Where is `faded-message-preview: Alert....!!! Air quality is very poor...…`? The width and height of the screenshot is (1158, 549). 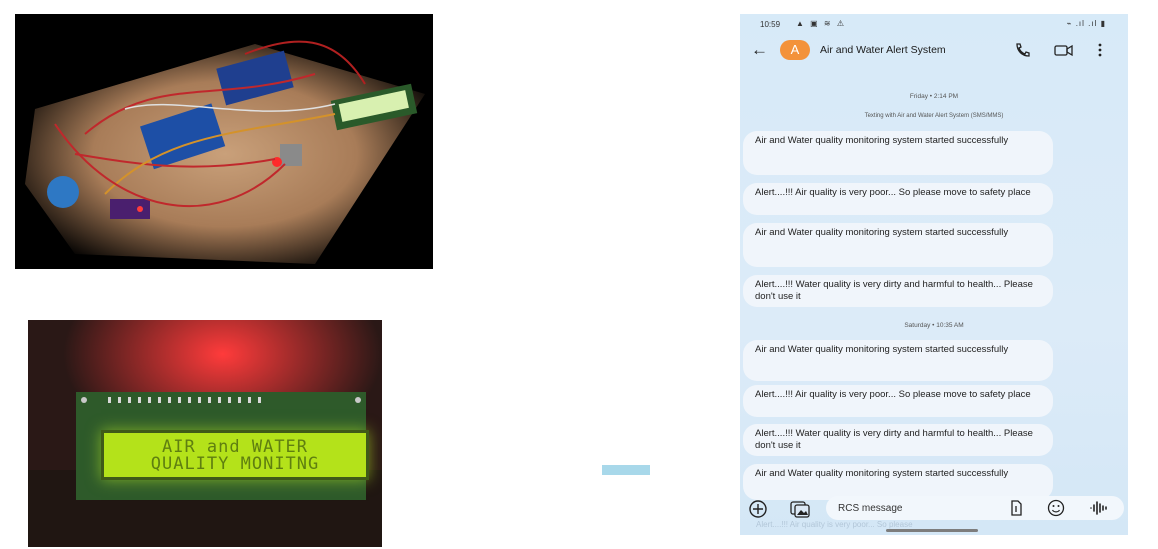
faded-message-preview: Alert....!!! Air quality is very poor...… is located at coordinates (834, 524).